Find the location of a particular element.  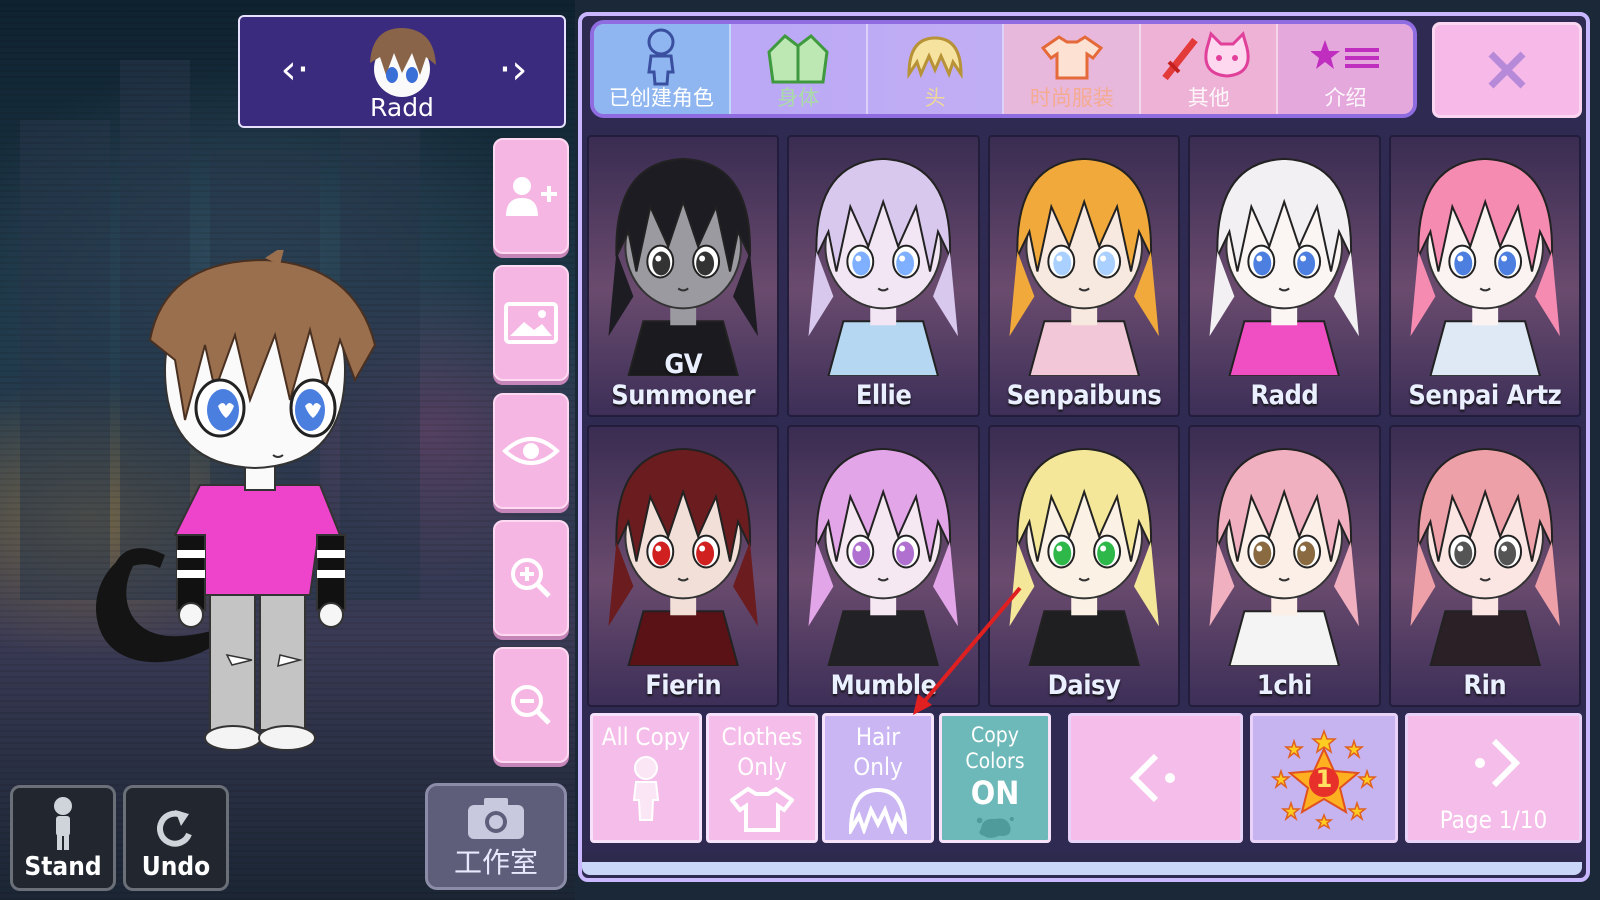

preset-character-card: Fierin is located at coordinates (683, 566).